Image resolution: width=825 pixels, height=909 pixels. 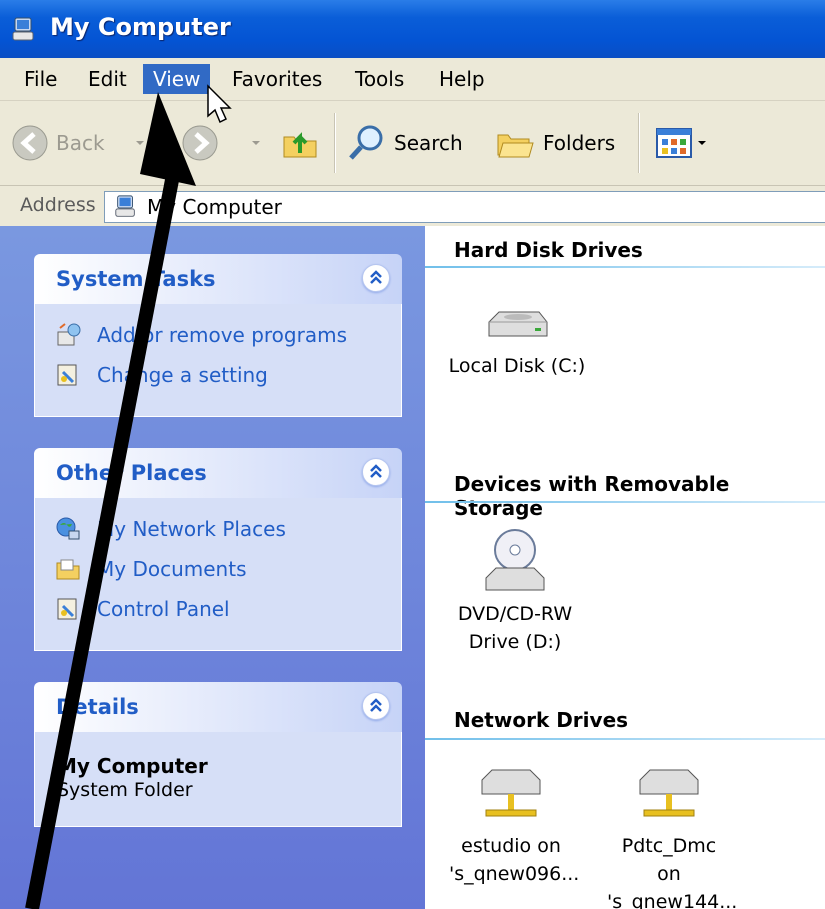 I want to click on place-control-panel: Control Panel, so click(x=142, y=609).